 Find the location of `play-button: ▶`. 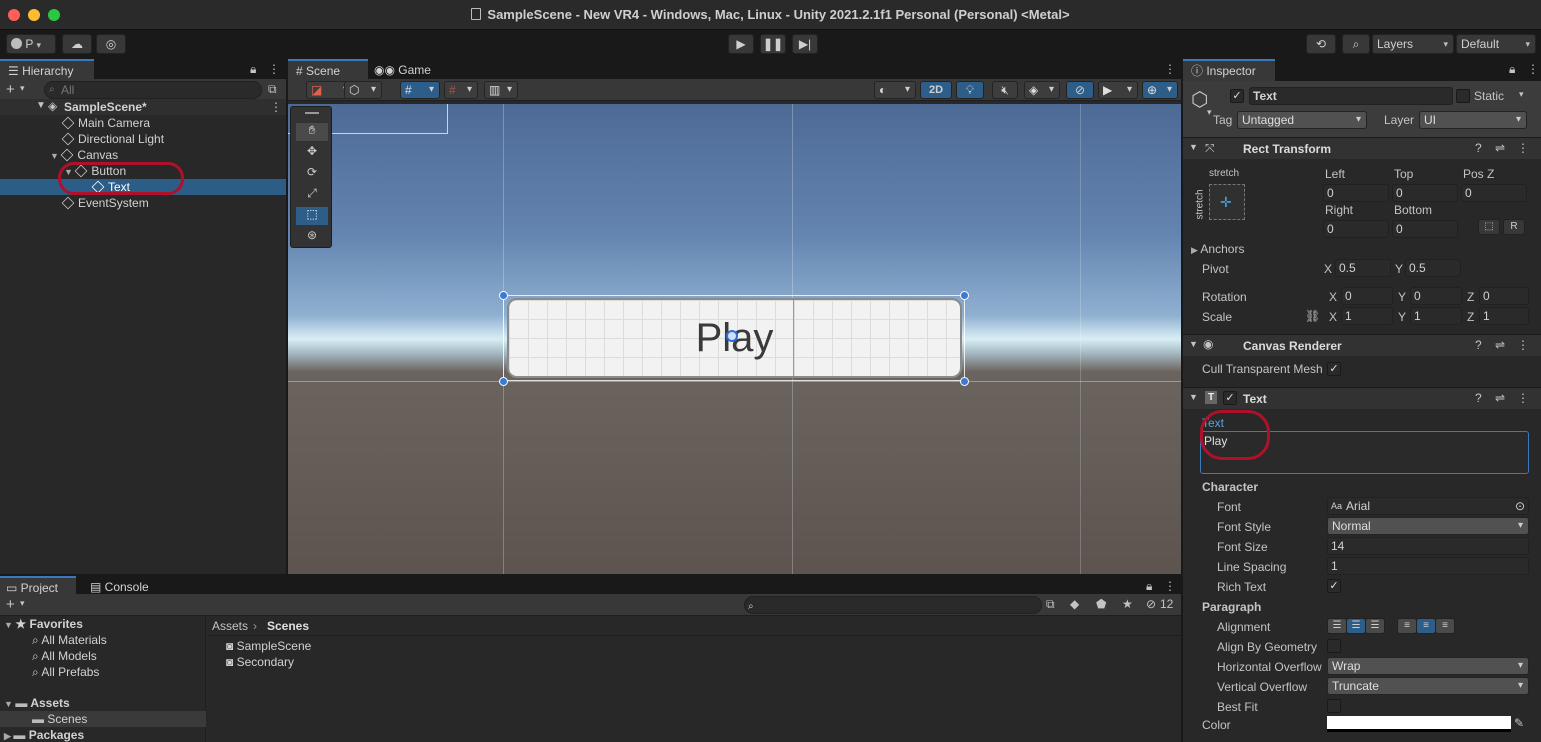

play-button: ▶ is located at coordinates (741, 44).